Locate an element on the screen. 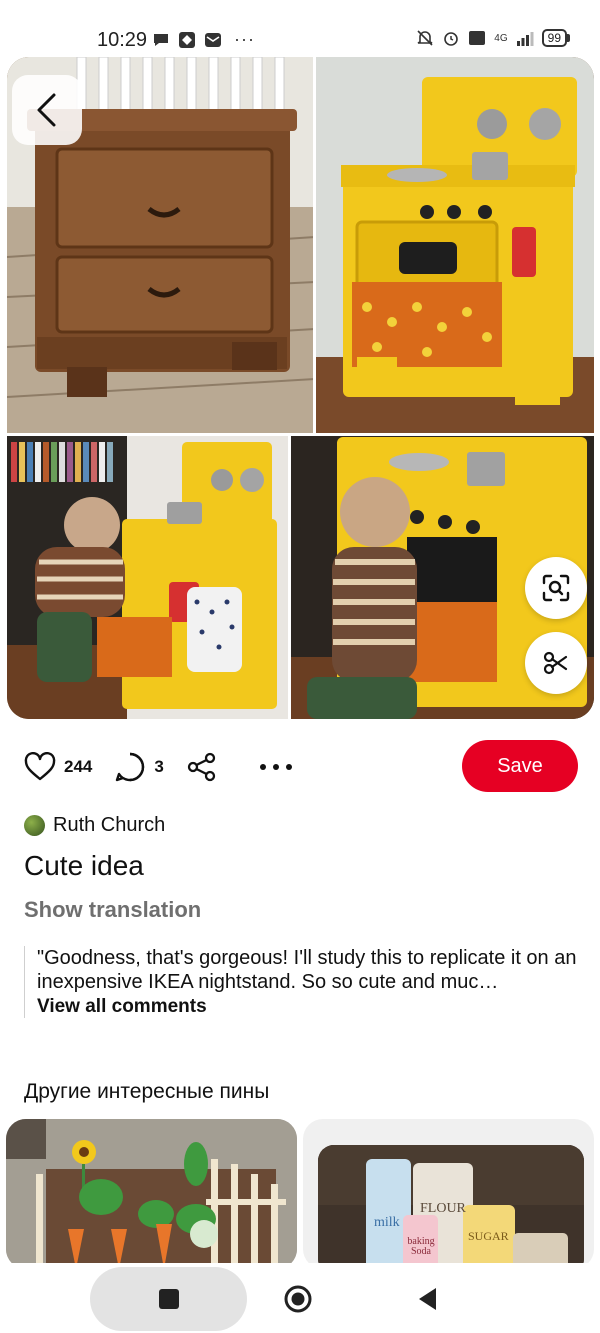  related-pin-2: milk FLOUR baking Soda SUGAR is located at coordinates (448, 1194).